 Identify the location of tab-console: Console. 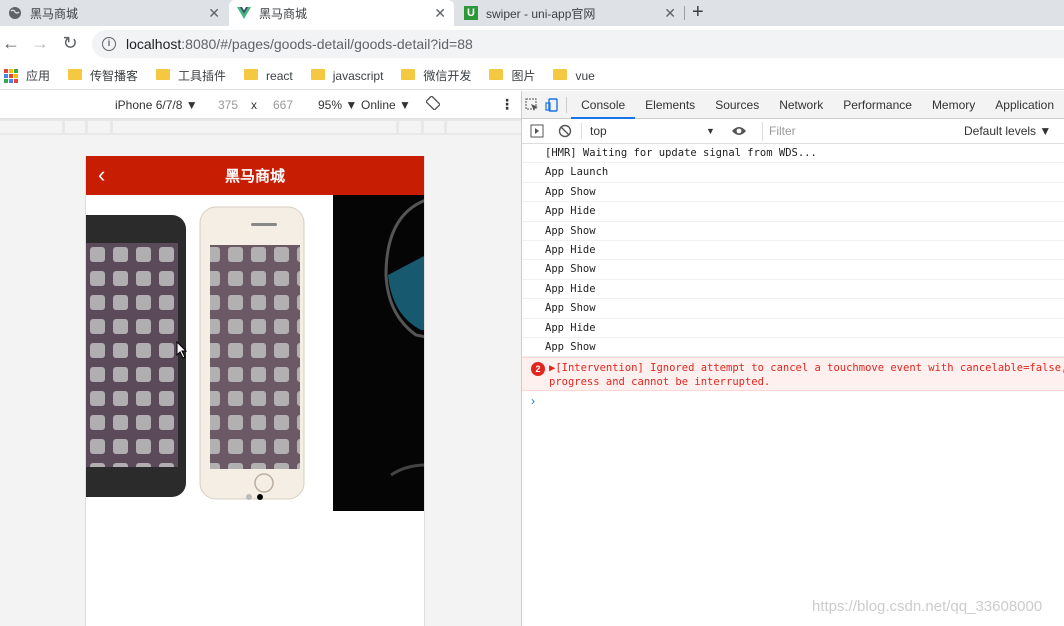
(603, 105).